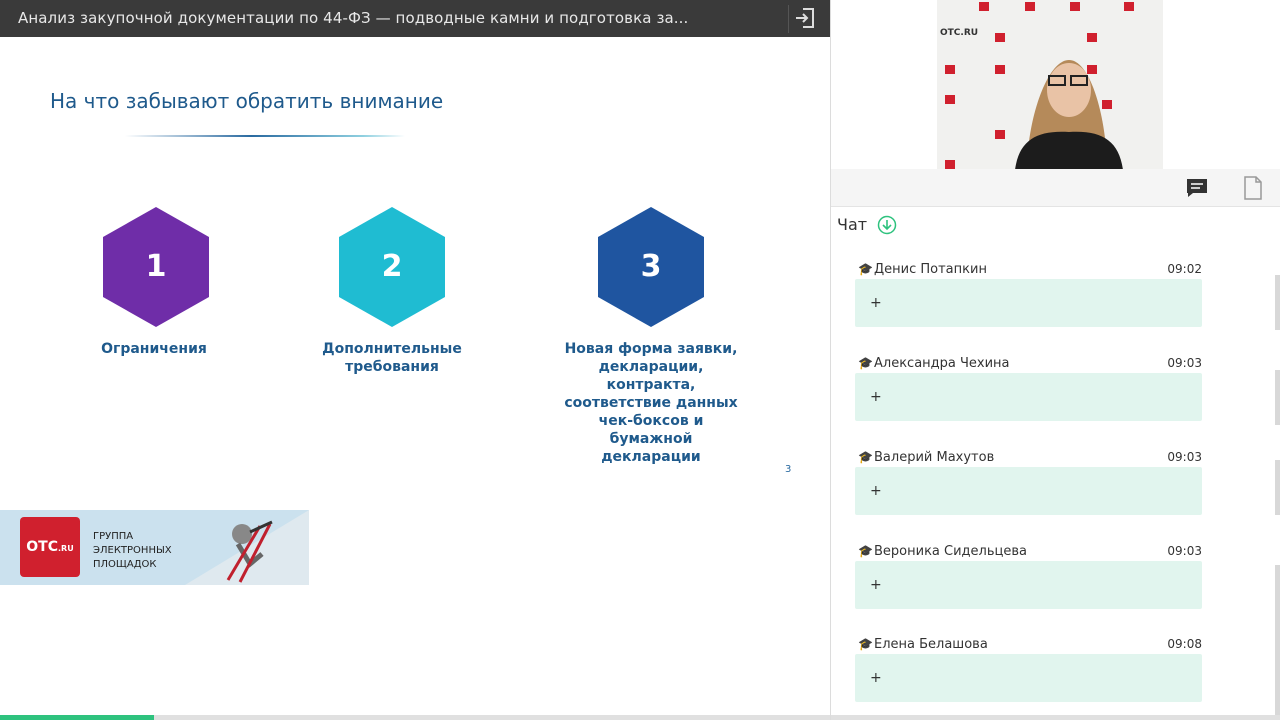 Image resolution: width=1280 pixels, height=720 pixels. What do you see at coordinates (249, 551) in the screenshot?
I see `skier-mascot-icon` at bounding box center [249, 551].